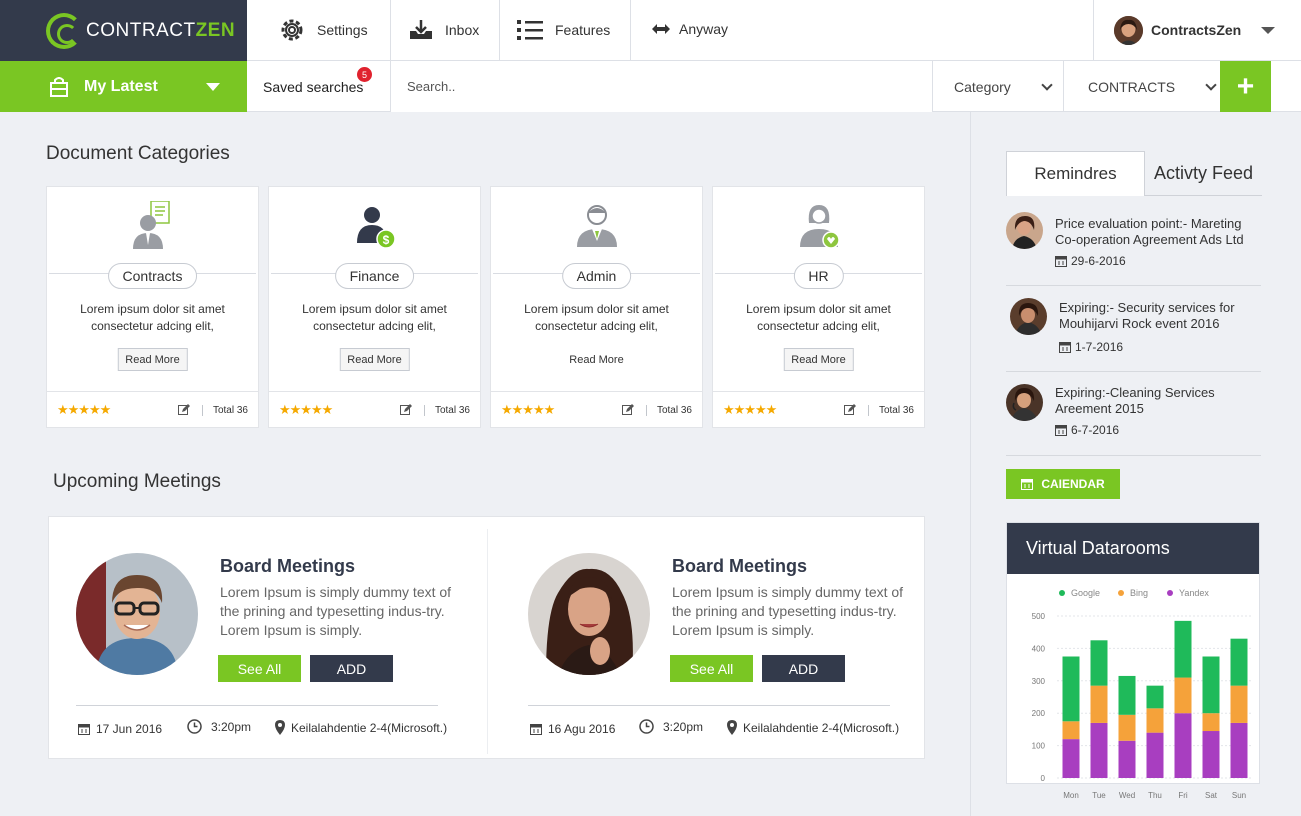 The image size is (1301, 816). What do you see at coordinates (1127, 759) in the screenshot?
I see `bar-yandex-wed` at bounding box center [1127, 759].